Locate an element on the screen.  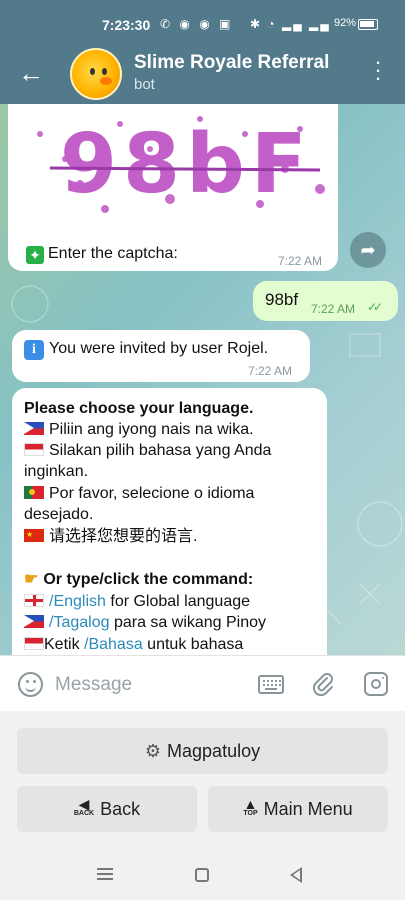
command-text: untuk bahasa is located at coordinates (193, 644).